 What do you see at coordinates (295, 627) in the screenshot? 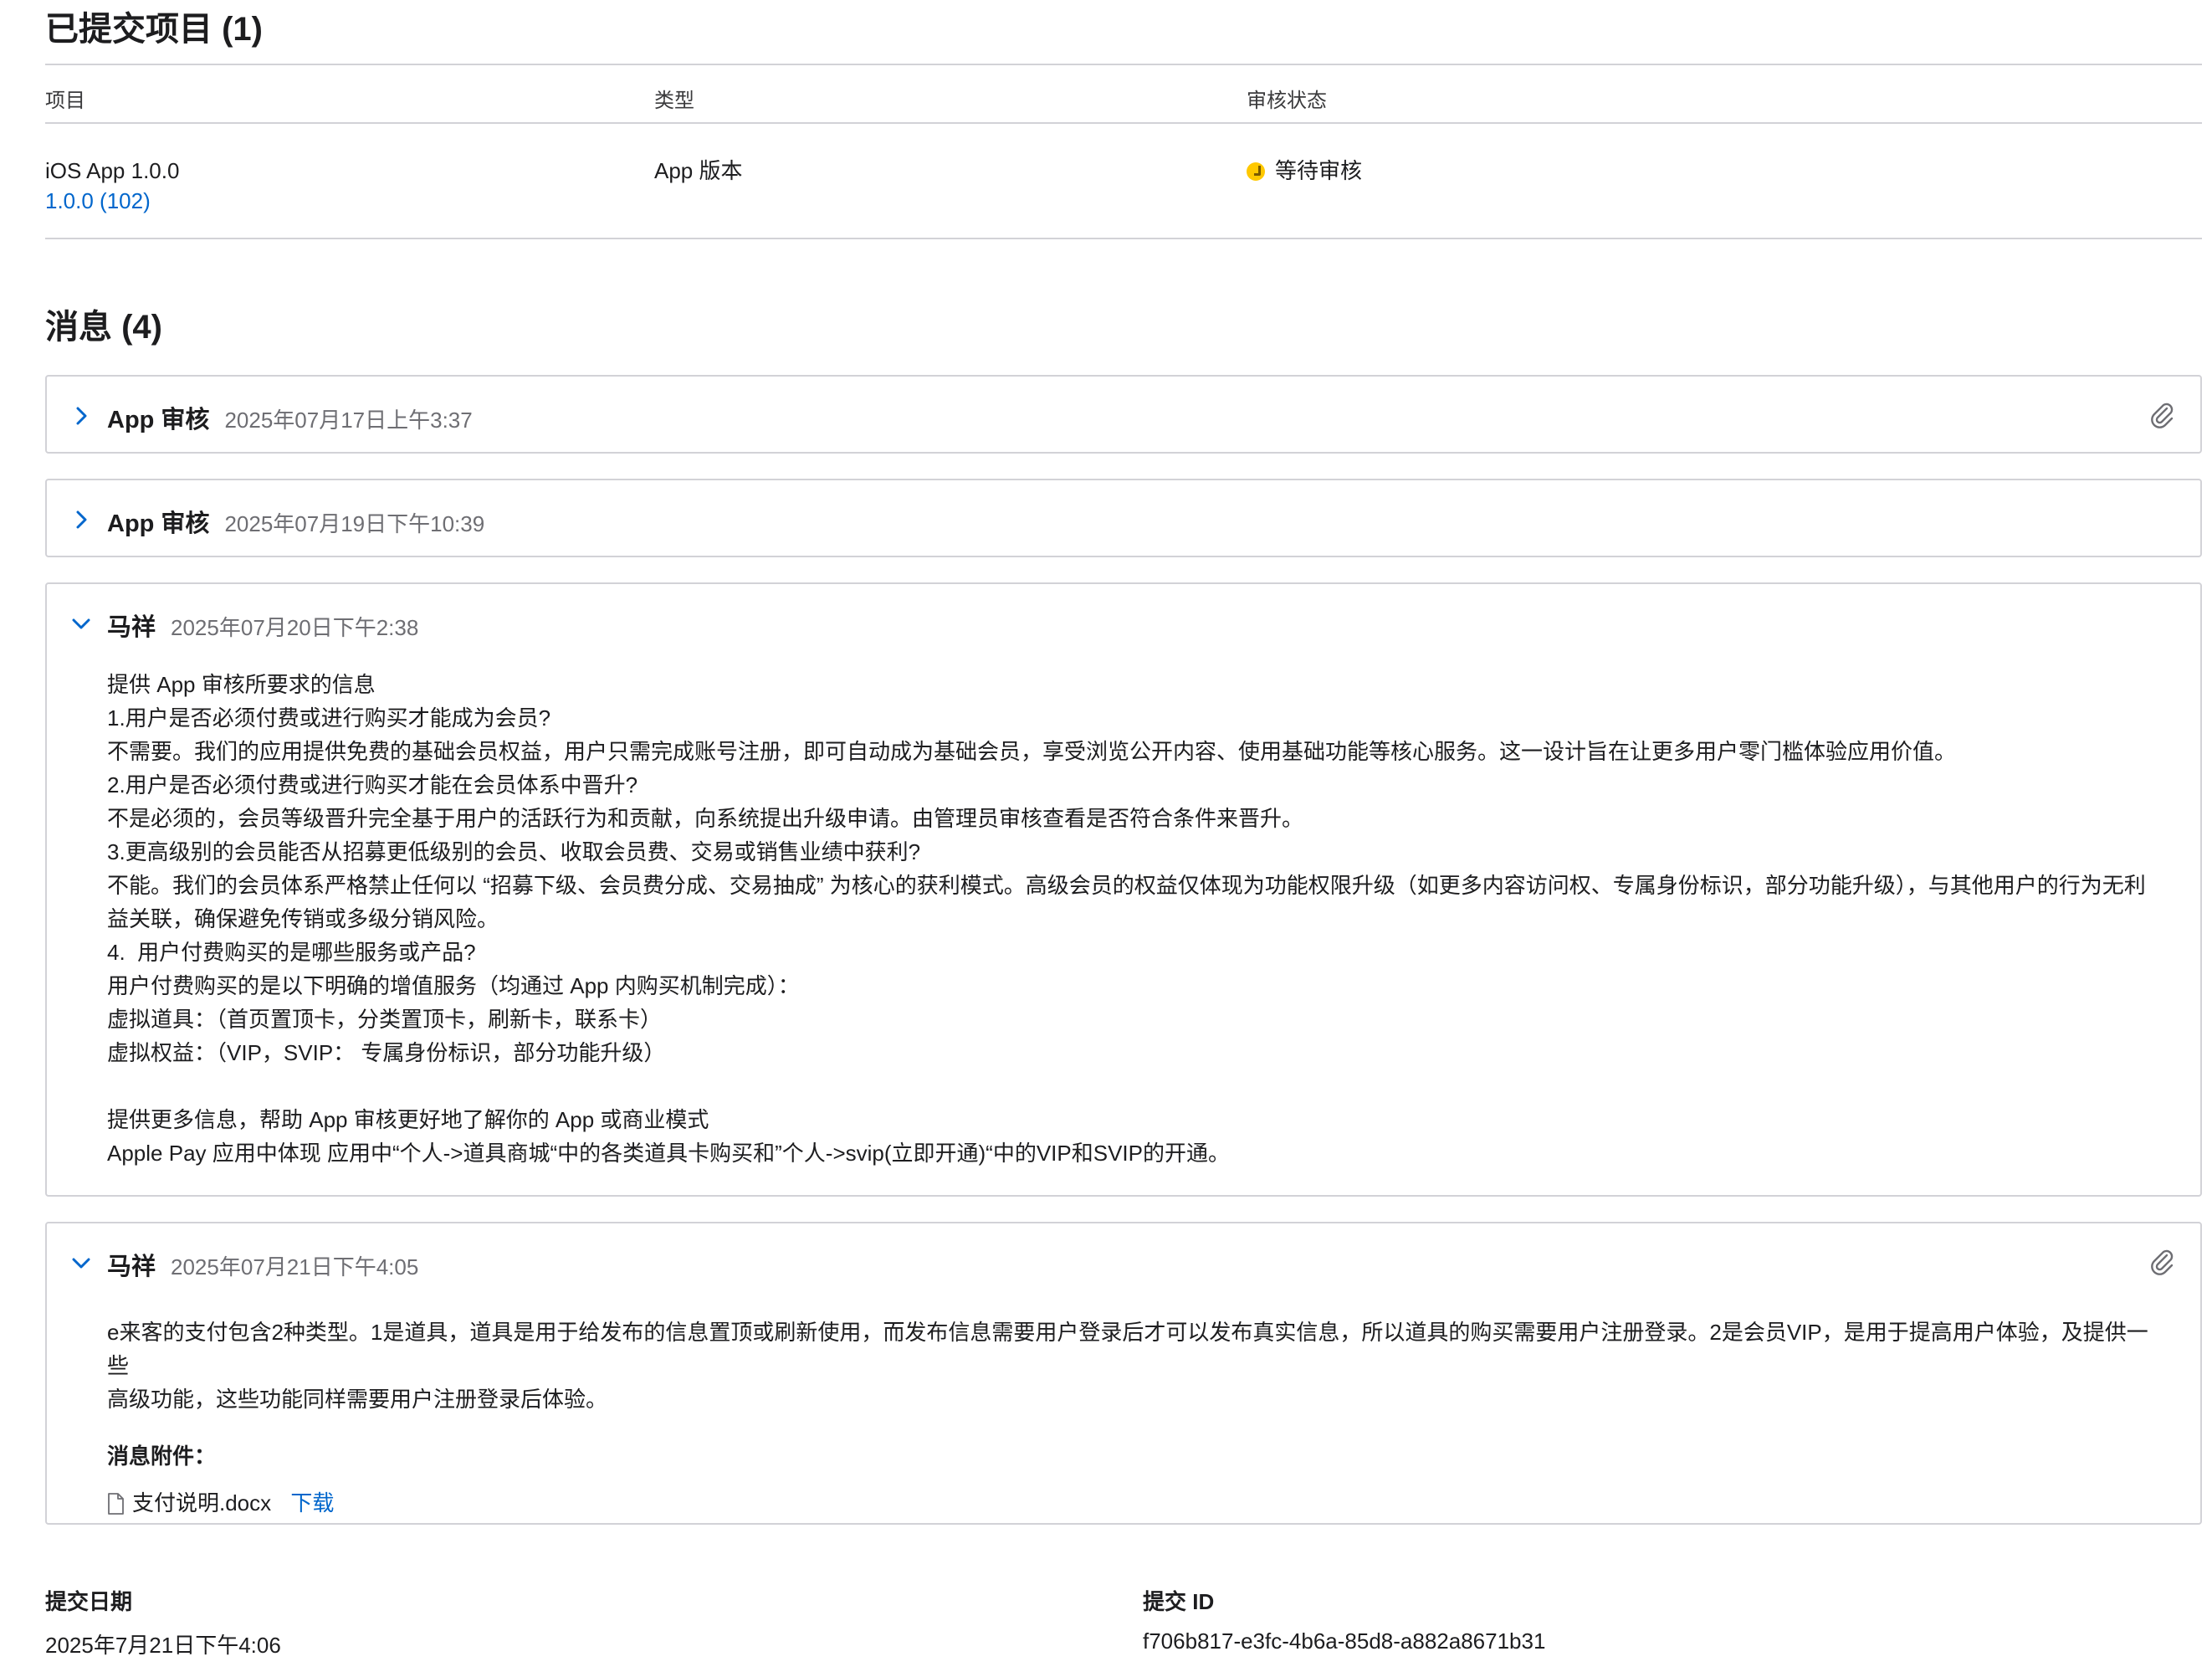
I see `message-date: 2025年07月20日下午2:38` at bounding box center [295, 627].